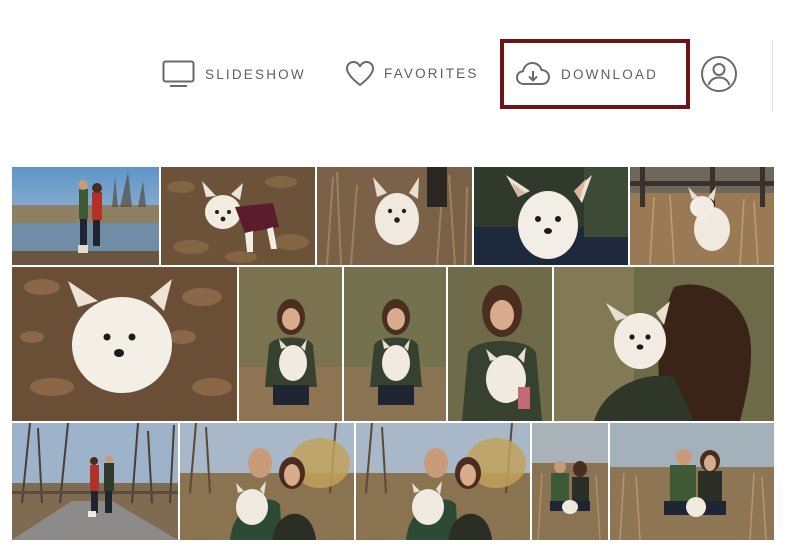 This screenshot has height=550, width=790. Describe the element at coordinates (178, 74) in the screenshot. I see `monitor-icon` at that location.